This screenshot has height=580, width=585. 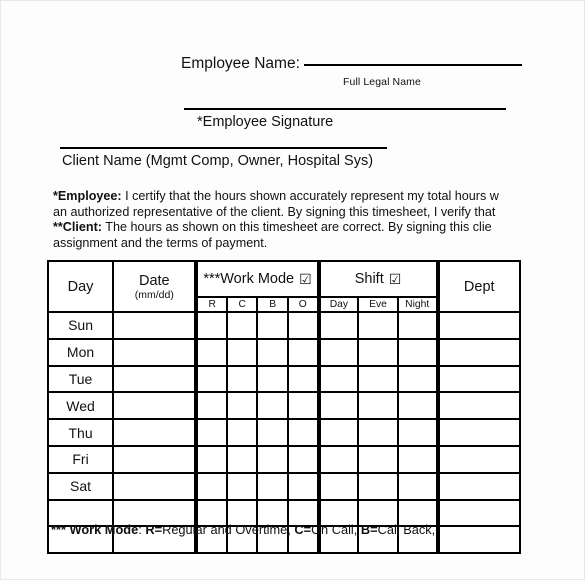 What do you see at coordinates (382, 82) in the screenshot?
I see `full-legal-name-caption: Full Legal Name` at bounding box center [382, 82].